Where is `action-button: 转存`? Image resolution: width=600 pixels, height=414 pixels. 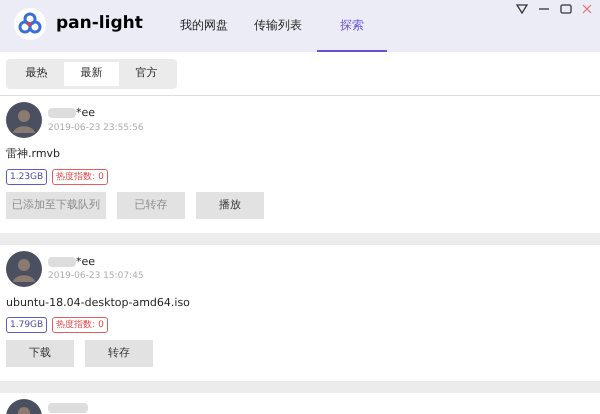 action-button: 转存 is located at coordinates (119, 353).